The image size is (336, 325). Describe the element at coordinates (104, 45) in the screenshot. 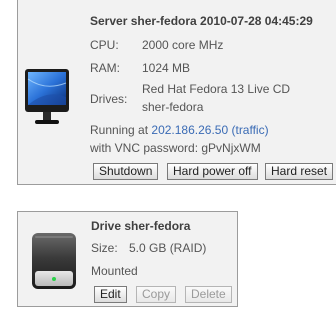

I see `cpu-label: CPU:` at that location.